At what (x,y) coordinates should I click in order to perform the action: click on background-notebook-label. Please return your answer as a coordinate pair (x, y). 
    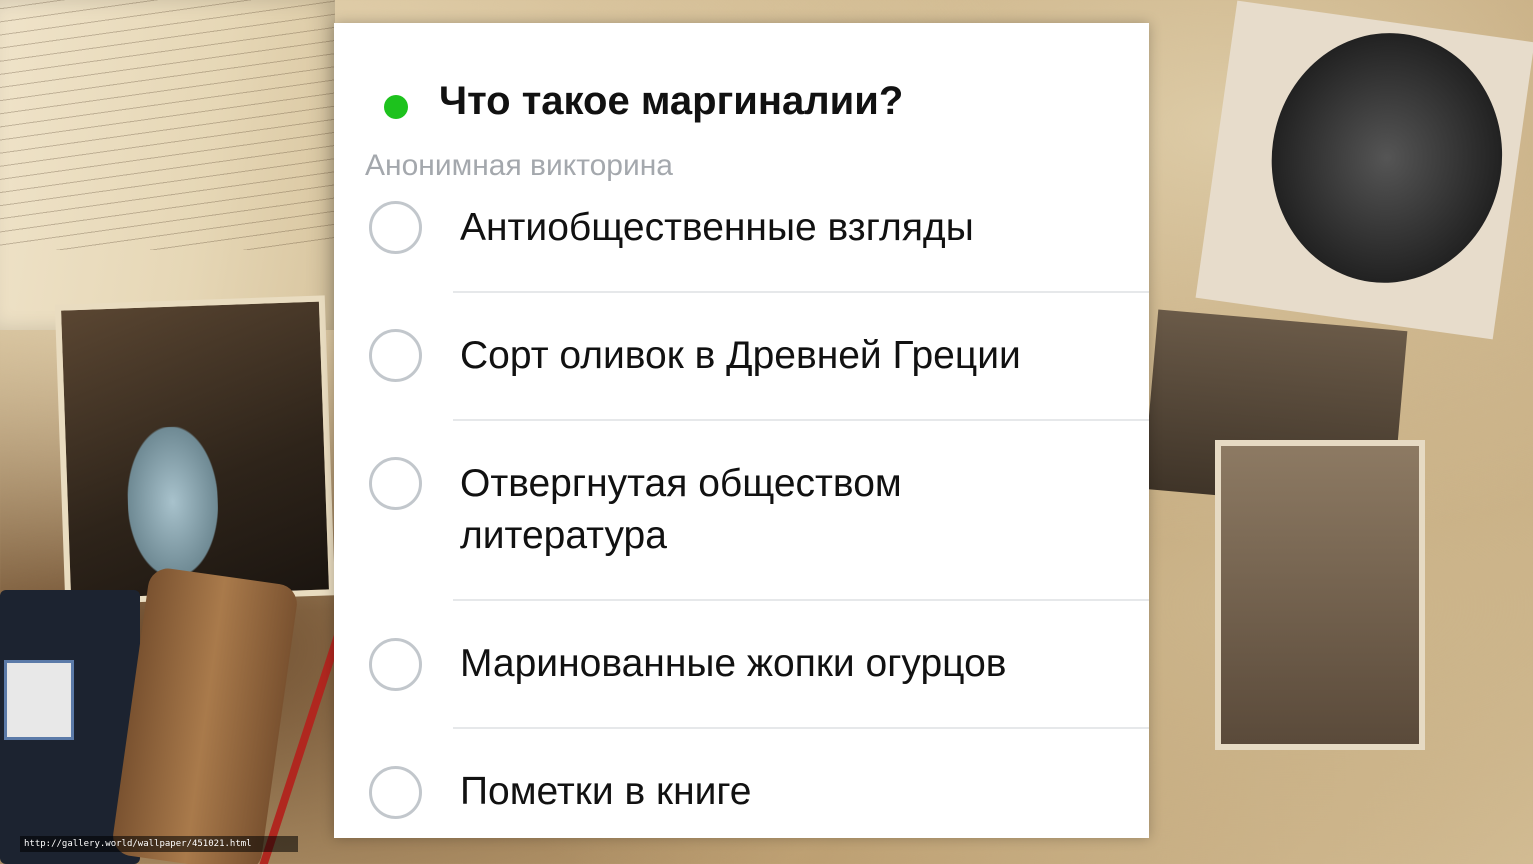
    Looking at the image, I should click on (39, 700).